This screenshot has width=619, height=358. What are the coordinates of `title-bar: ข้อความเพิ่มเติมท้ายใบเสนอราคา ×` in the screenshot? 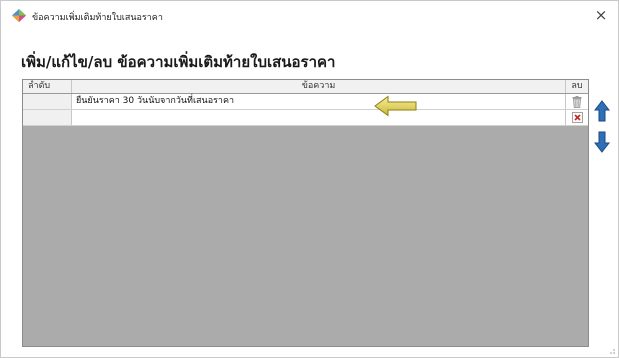 It's located at (309, 15).